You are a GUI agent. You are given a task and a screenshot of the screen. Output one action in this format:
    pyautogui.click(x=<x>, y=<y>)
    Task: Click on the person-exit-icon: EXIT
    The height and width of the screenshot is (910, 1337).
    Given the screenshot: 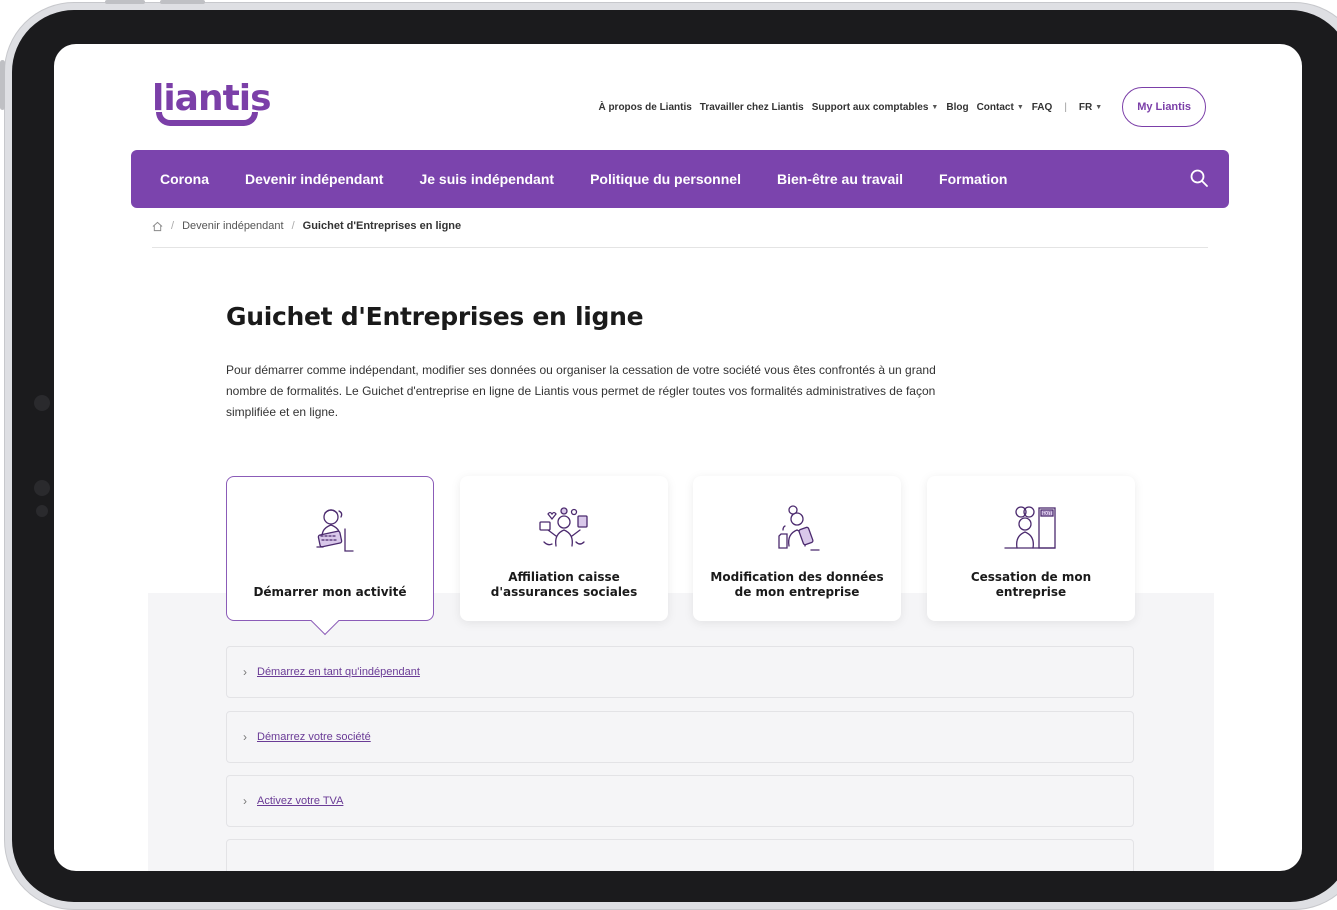 What is the action you would take?
    pyautogui.click(x=1030, y=527)
    